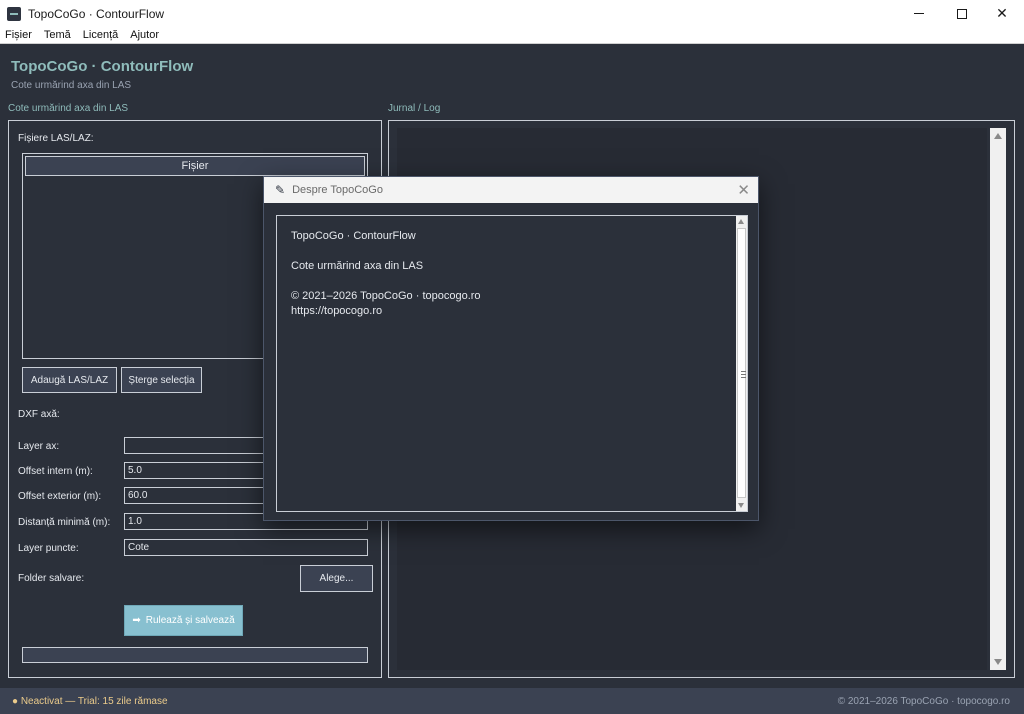 The image size is (1024, 714). I want to click on delete-selection-button: Șterge selecția, so click(161, 380).